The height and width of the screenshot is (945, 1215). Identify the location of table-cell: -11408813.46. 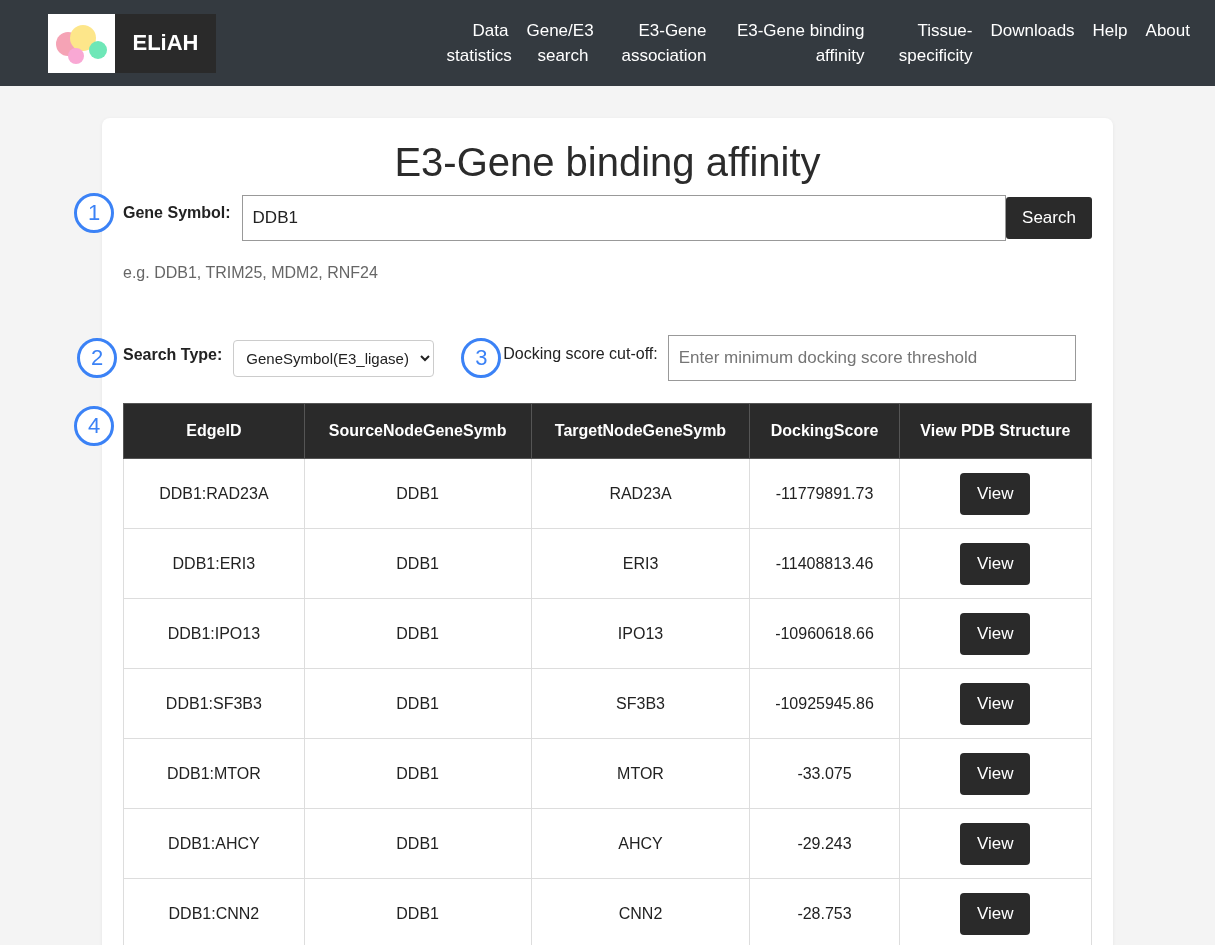
(824, 563).